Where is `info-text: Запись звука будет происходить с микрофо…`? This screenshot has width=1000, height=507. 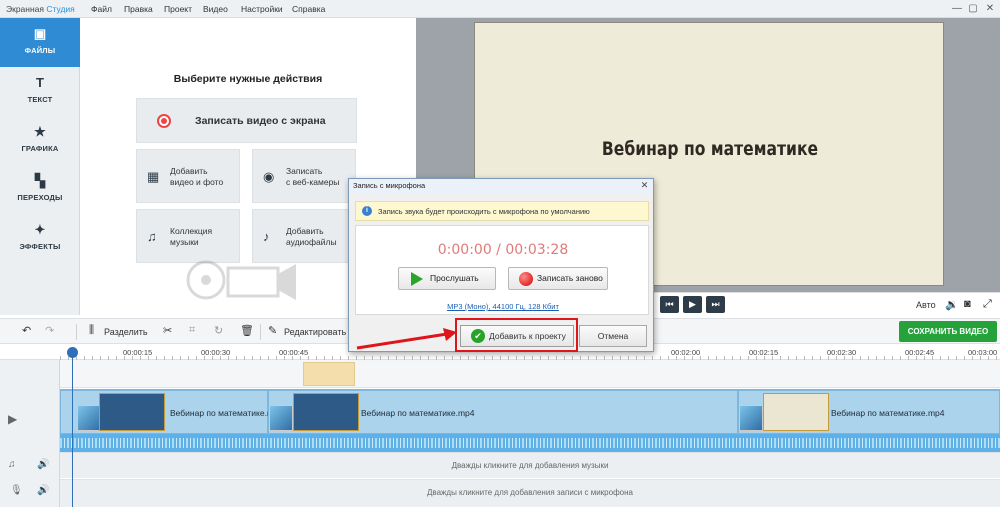 info-text: Запись звука будет происходить с микрофо… is located at coordinates (484, 211).